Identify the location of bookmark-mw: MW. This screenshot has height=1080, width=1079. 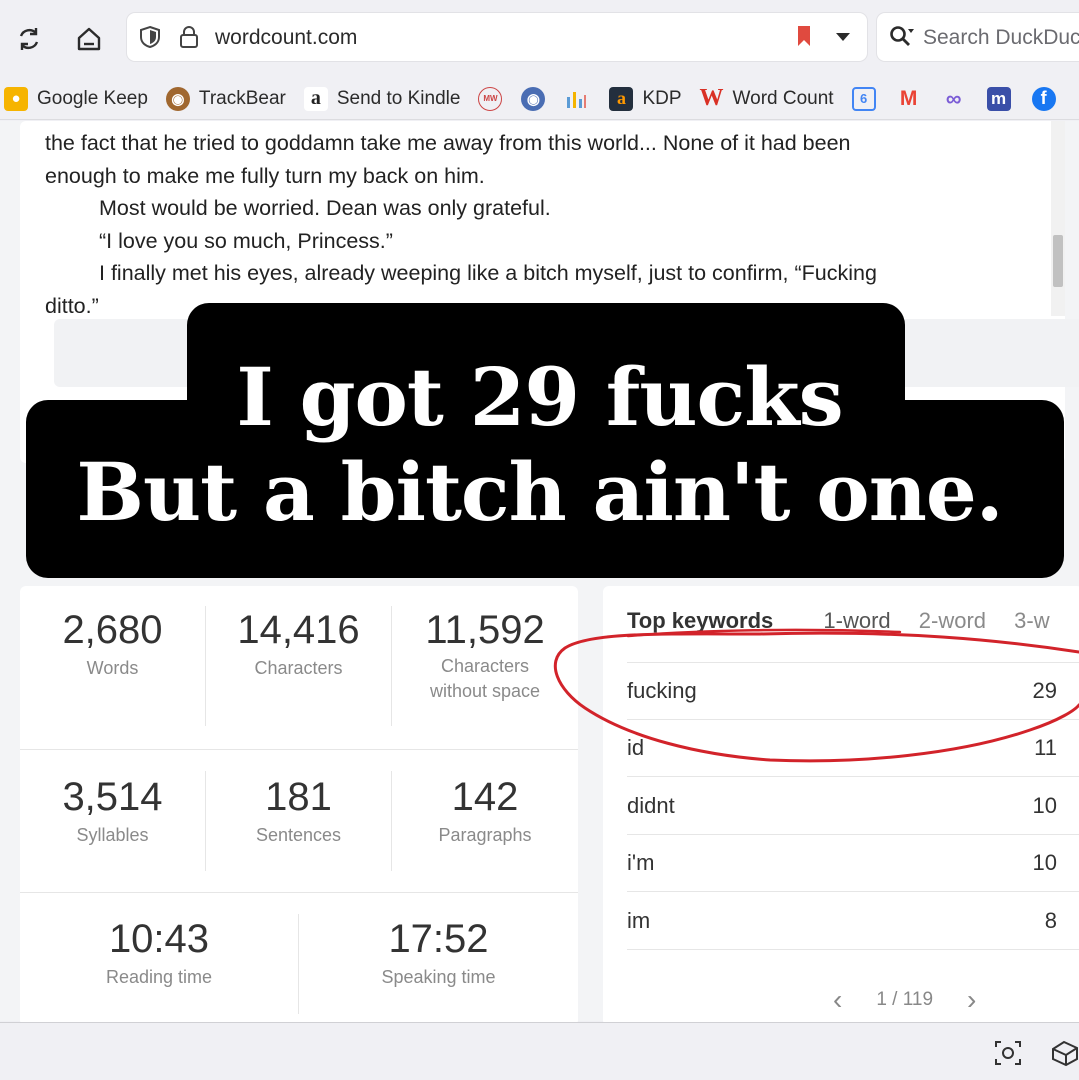
(494, 98).